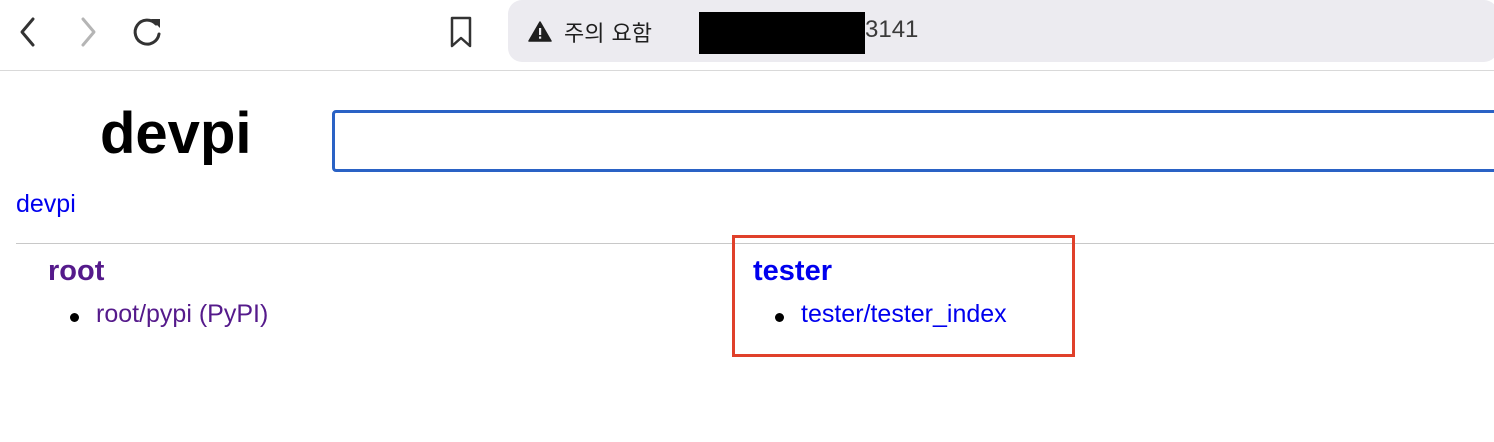 The width and height of the screenshot is (1494, 442). I want to click on redacted-url-block, so click(782, 33).